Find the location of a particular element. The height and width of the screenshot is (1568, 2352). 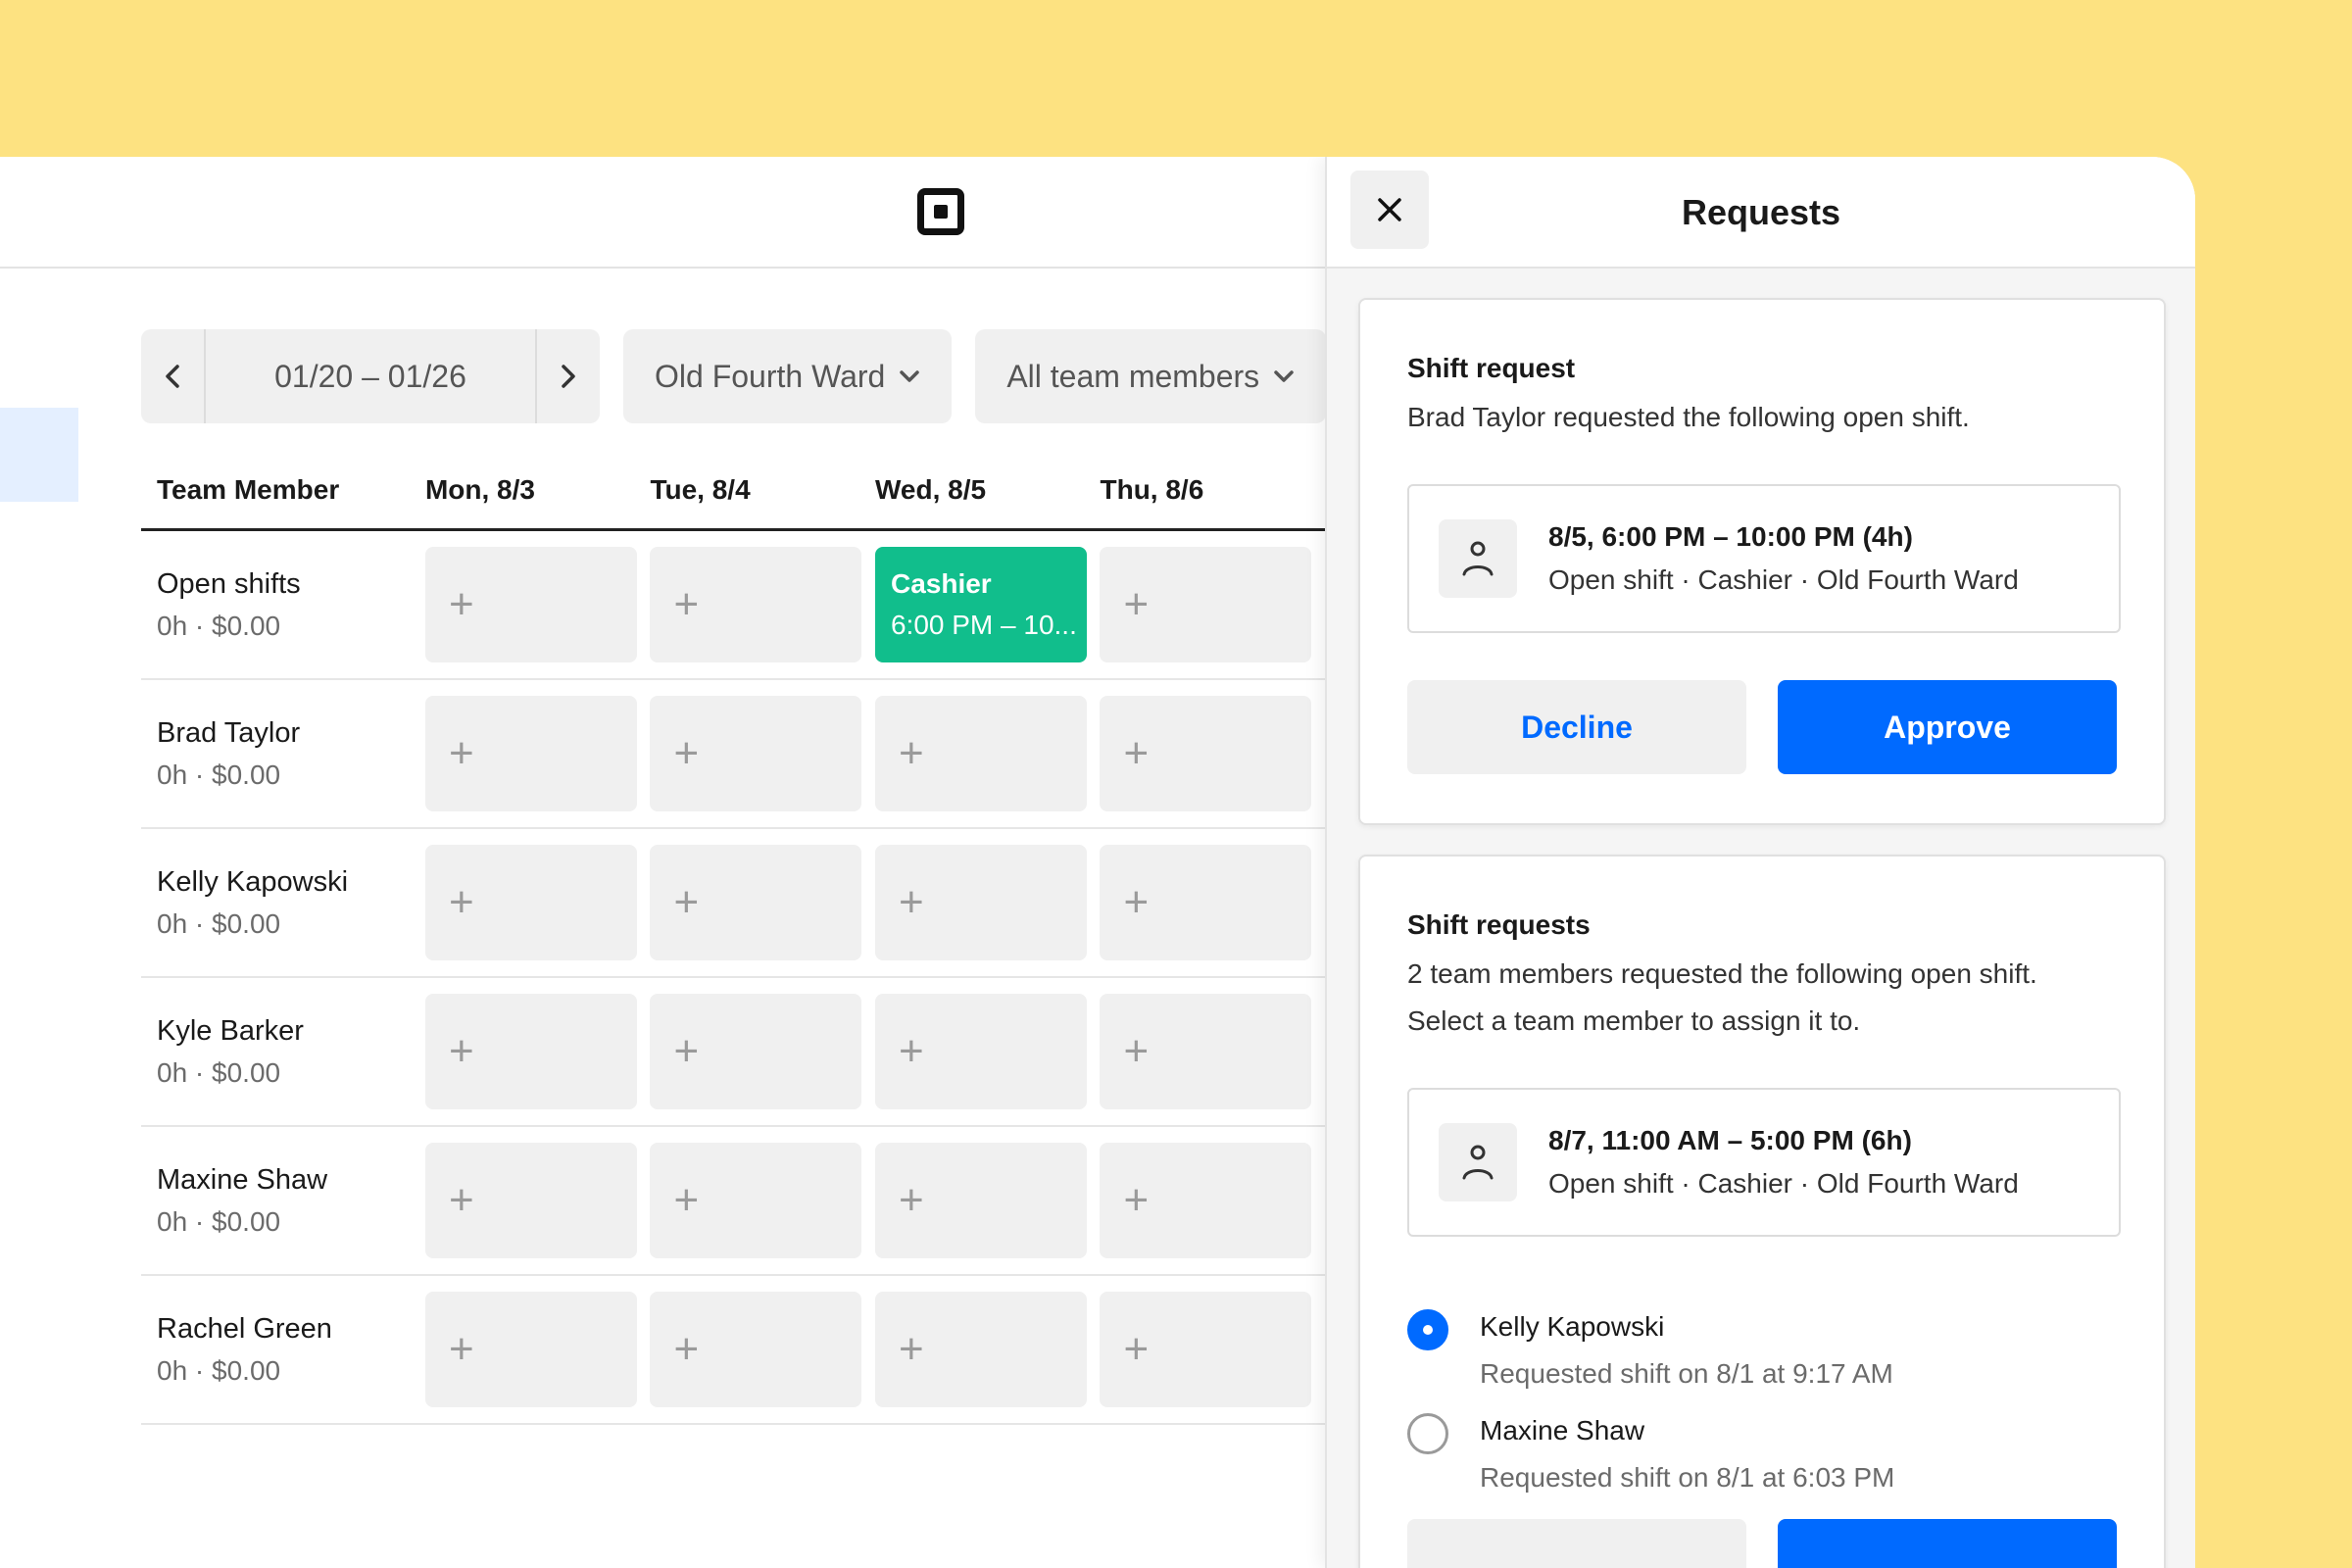

approve-button: Approve is located at coordinates (1947, 727).